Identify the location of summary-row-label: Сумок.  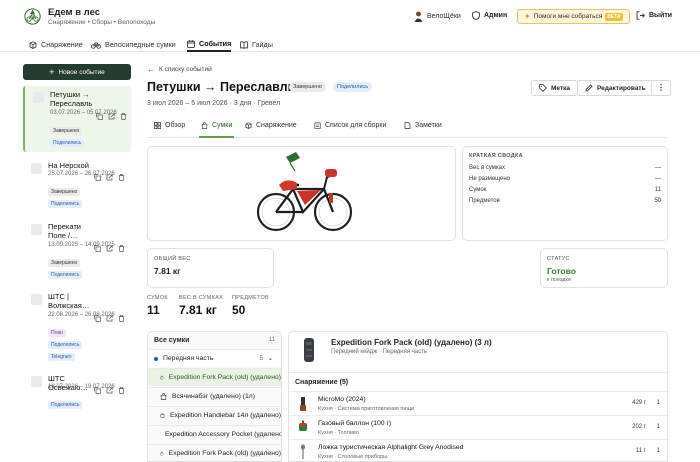
(478, 190).